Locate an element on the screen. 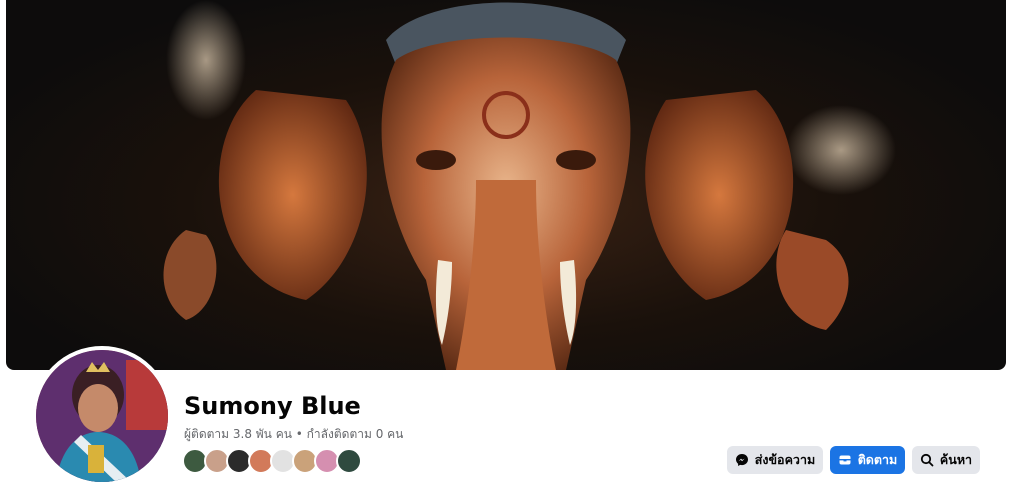  profile-avatar is located at coordinates (102, 416).